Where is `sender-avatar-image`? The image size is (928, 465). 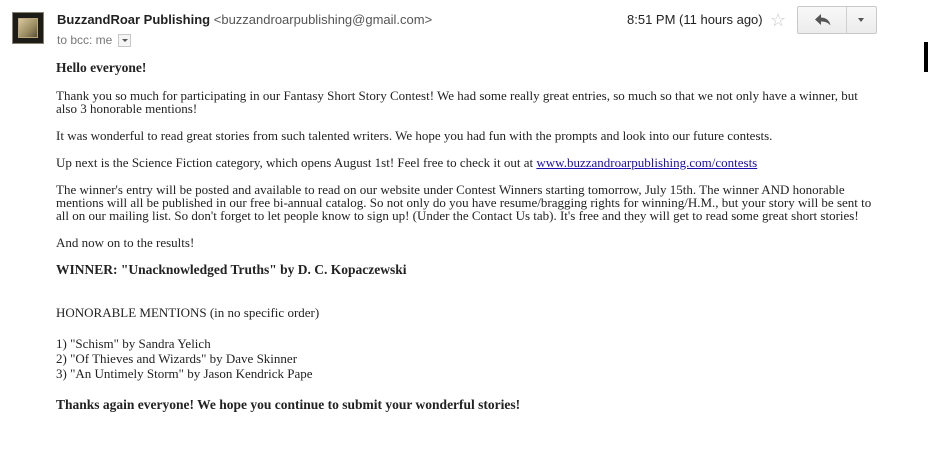
sender-avatar-image is located at coordinates (28, 28).